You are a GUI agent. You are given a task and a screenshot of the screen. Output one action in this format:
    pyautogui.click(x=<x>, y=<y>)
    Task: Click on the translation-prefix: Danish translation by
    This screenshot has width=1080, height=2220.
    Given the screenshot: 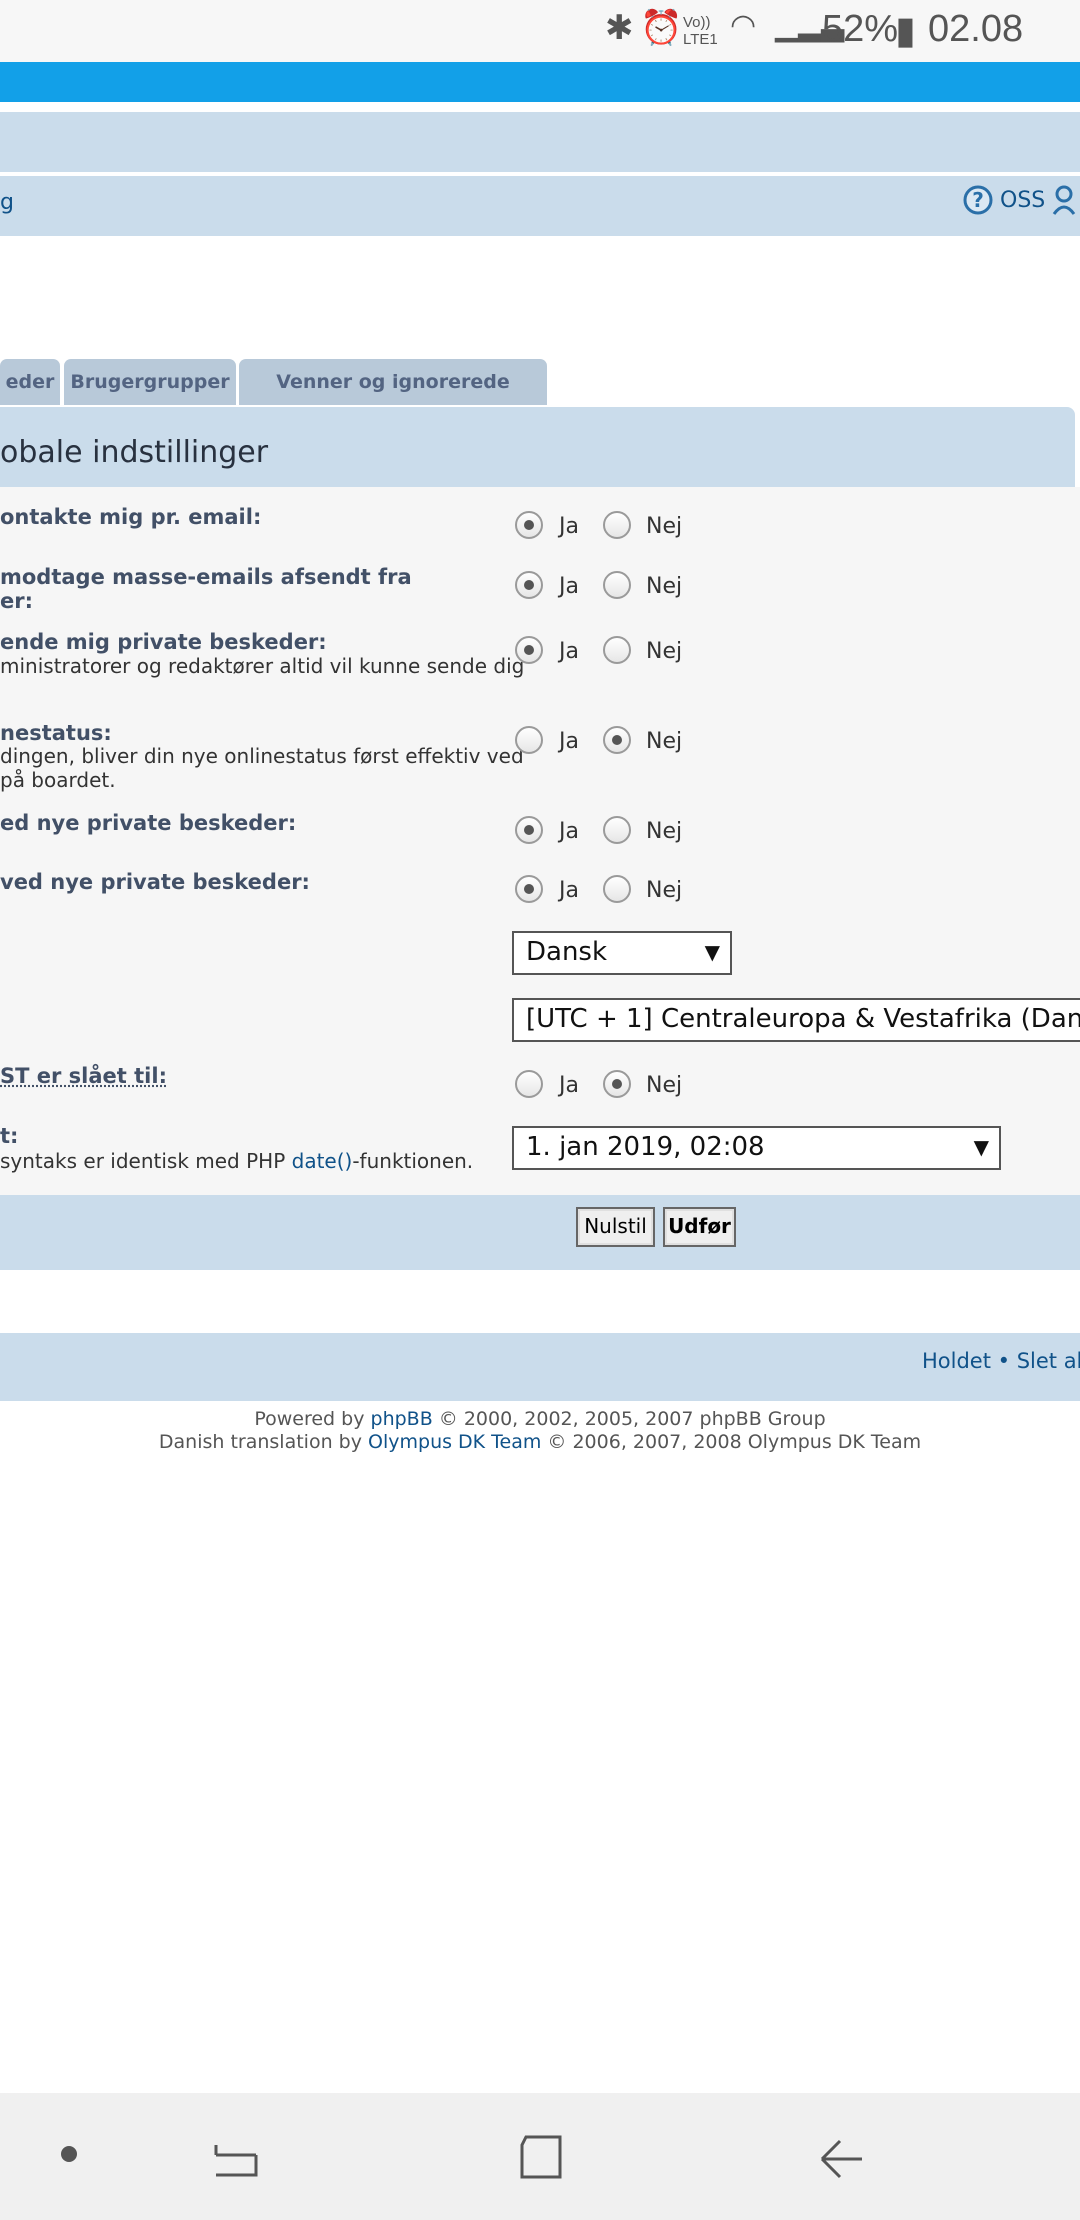 What is the action you would take?
    pyautogui.click(x=263, y=1442)
    